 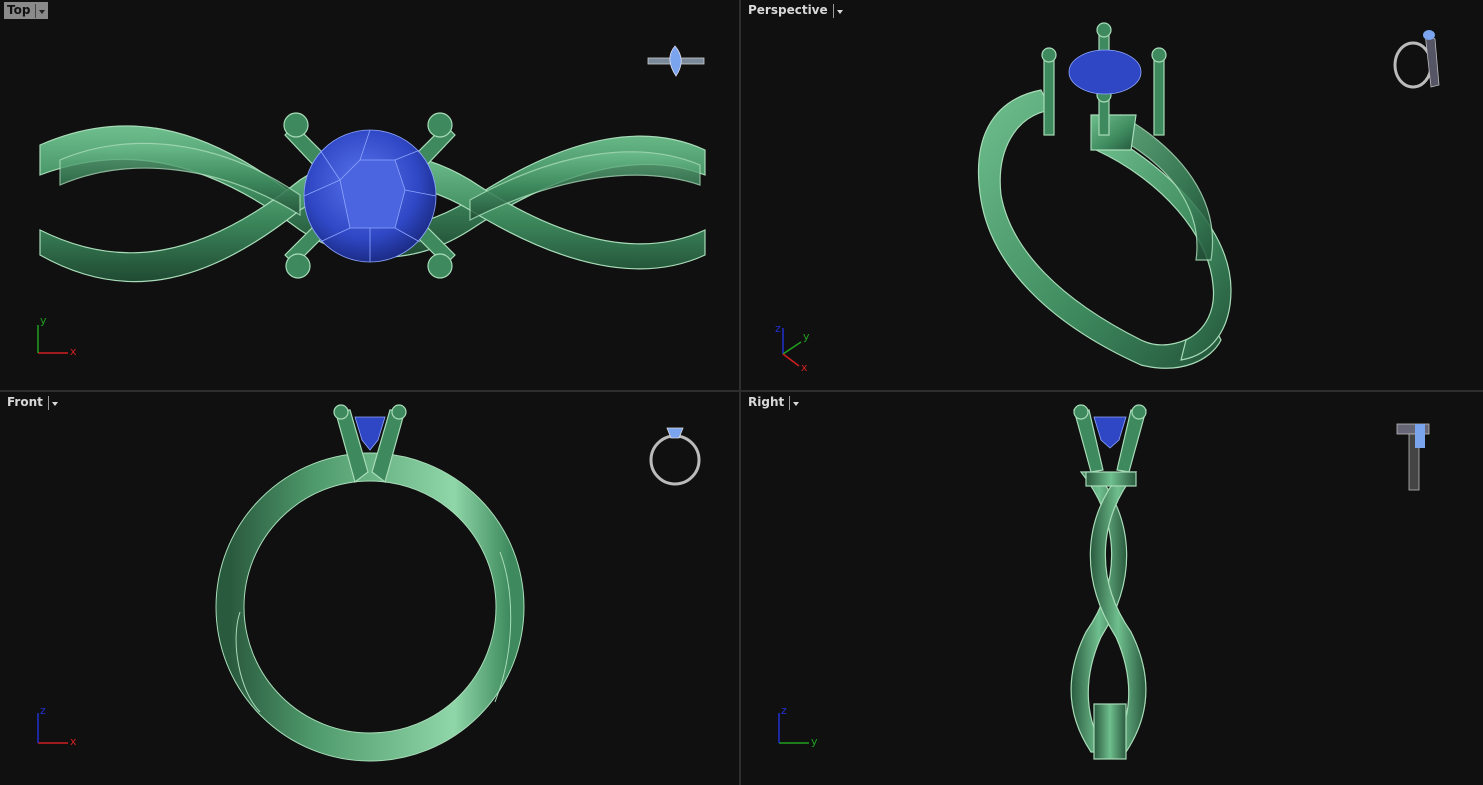 I want to click on viewport-title-perspective: Perspective, so click(x=795, y=10).